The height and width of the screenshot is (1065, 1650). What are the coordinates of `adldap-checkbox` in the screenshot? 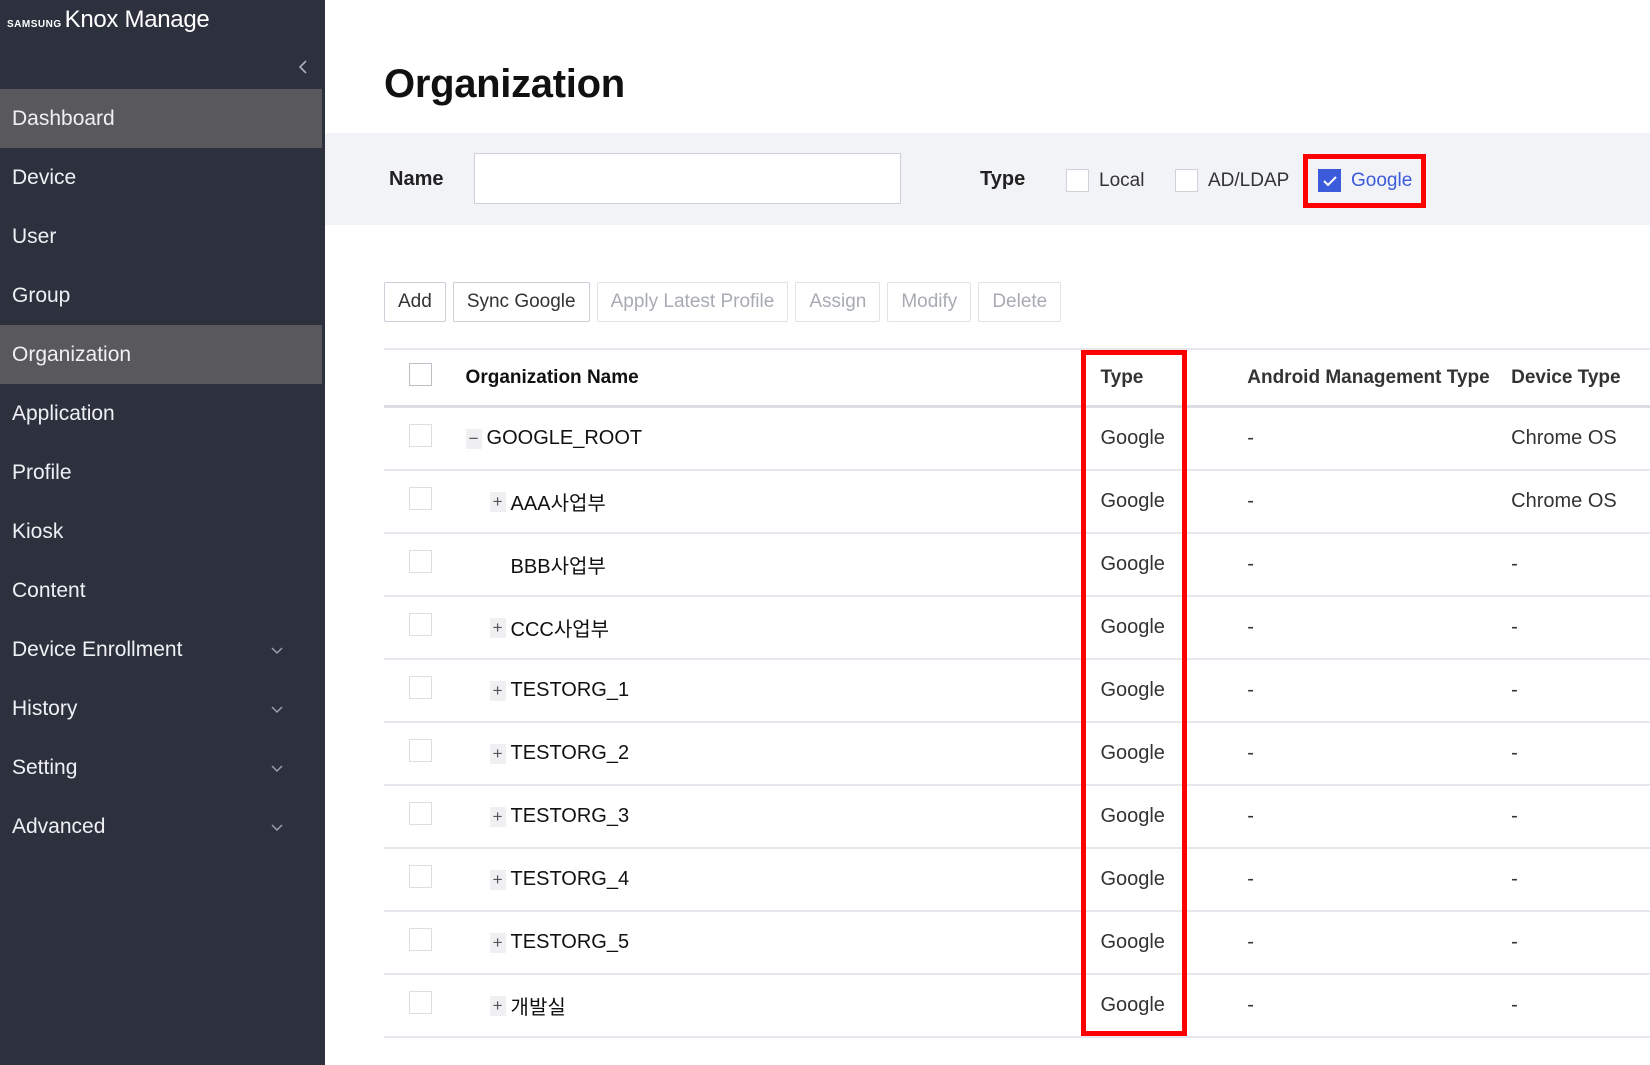 It's located at (1186, 180).